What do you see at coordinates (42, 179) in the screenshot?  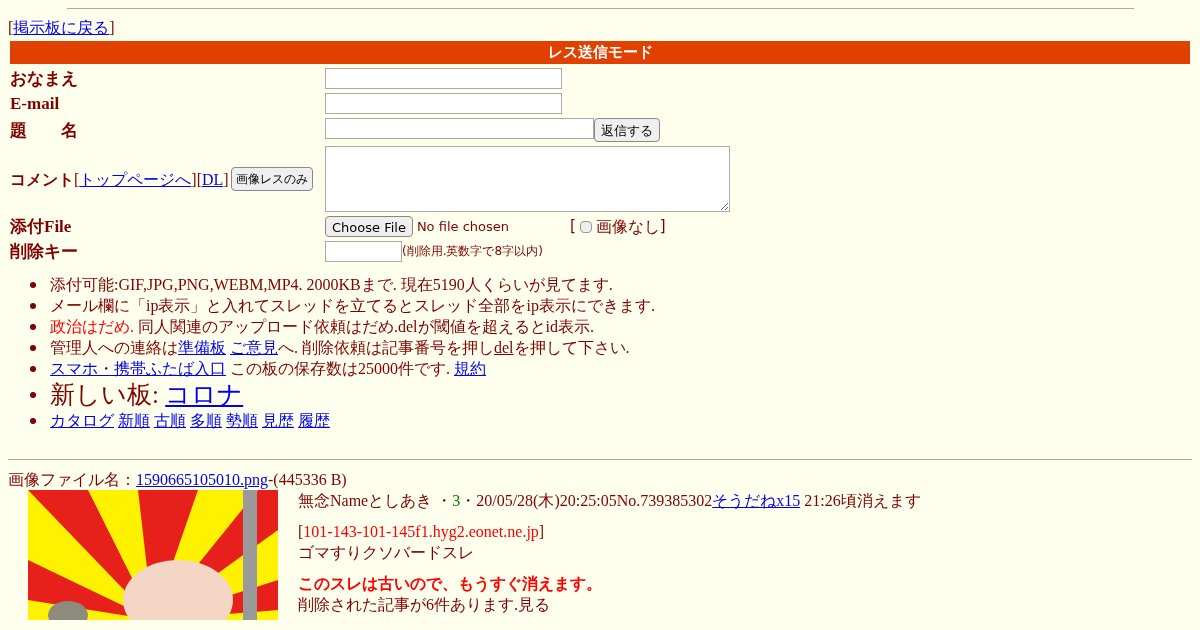 I see `field-label: コメント` at bounding box center [42, 179].